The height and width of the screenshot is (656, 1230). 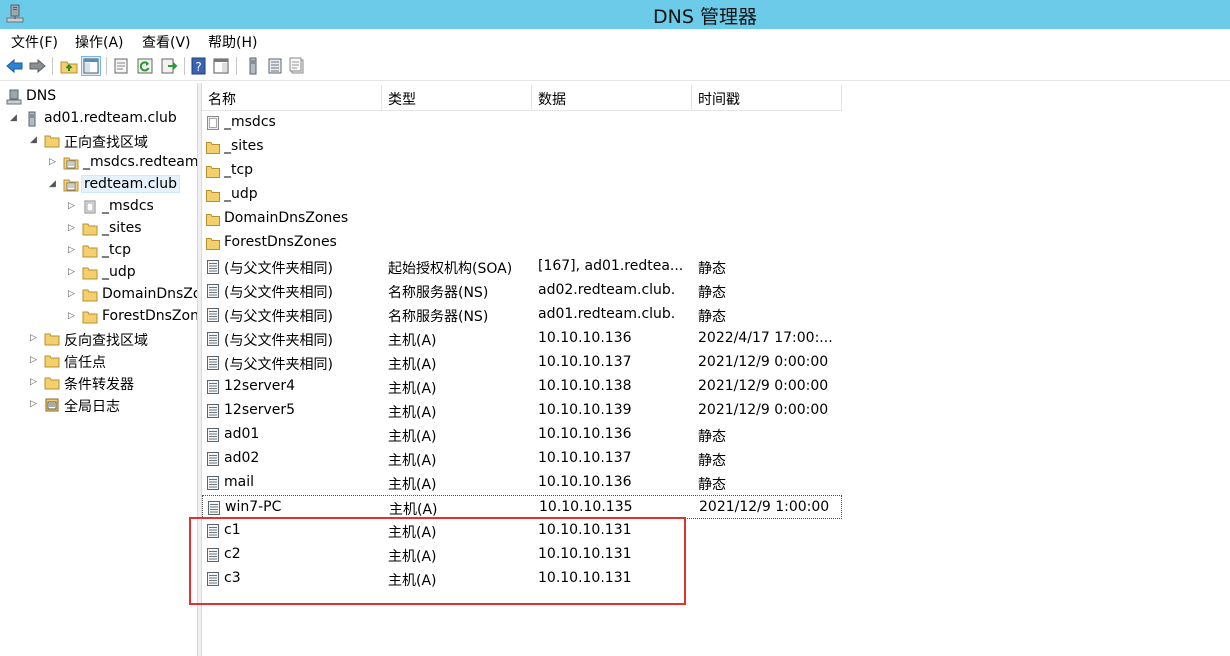 What do you see at coordinates (522, 315) in the screenshot?
I see `table-row: (与父文件夹相同) 名称服务器(NS) ad01.redteam.club. 静态` at bounding box center [522, 315].